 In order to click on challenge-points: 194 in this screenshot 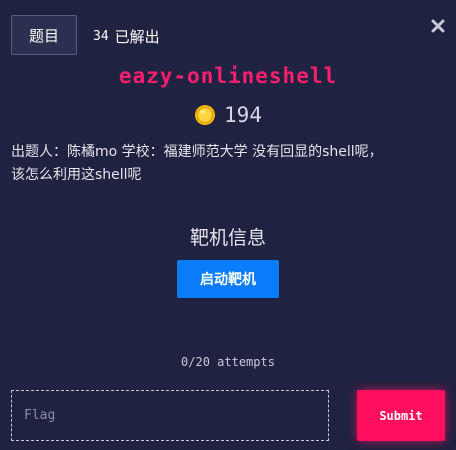, I will do `click(228, 115)`.